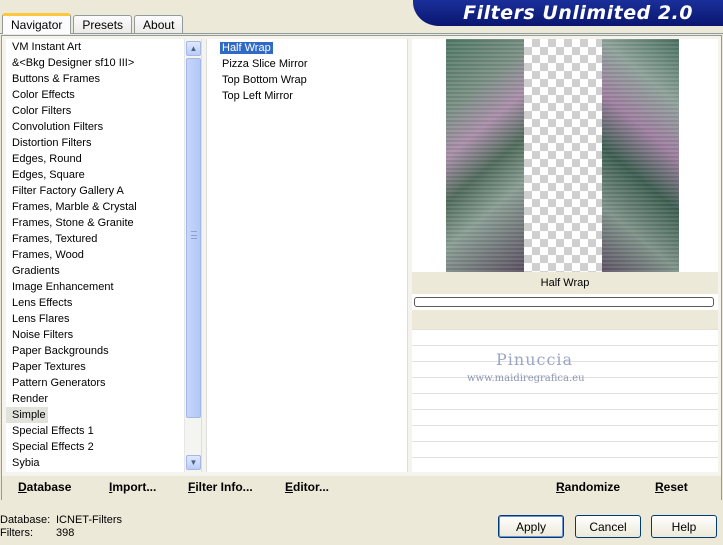  I want to click on category-item: Pattern Generators, so click(96, 383).